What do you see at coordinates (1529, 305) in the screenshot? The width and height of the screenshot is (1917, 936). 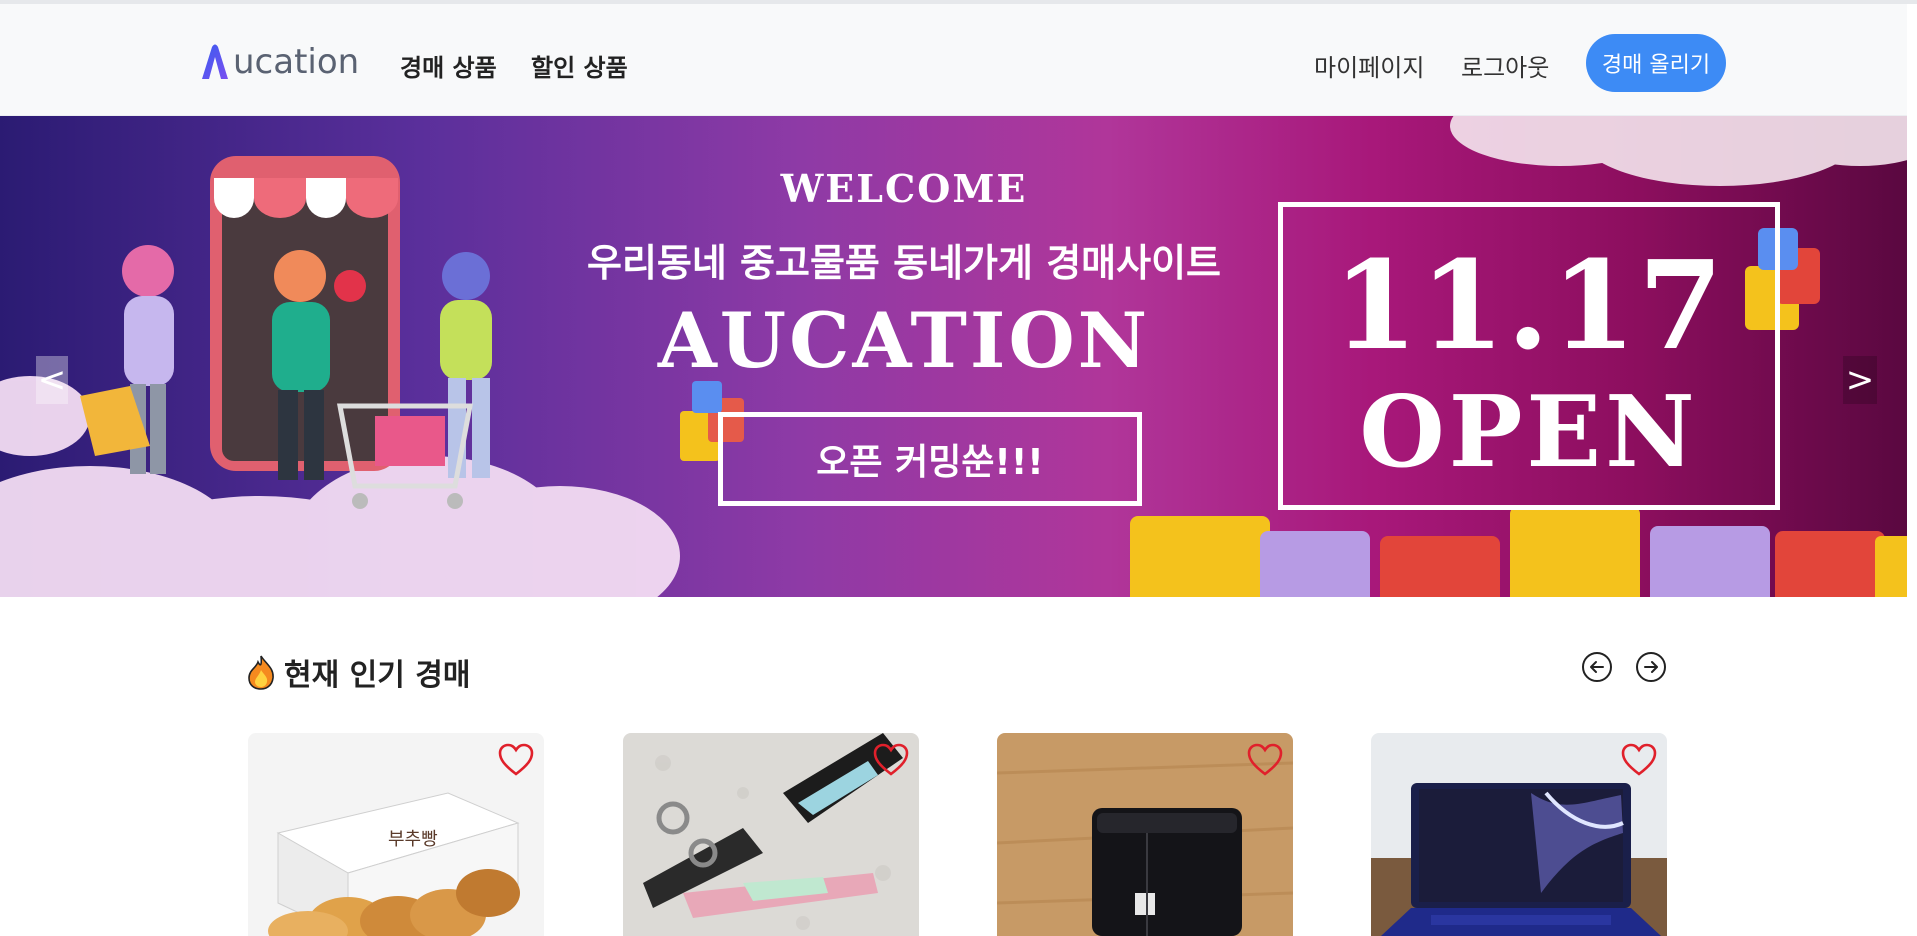 I see `open-date: 11.17` at bounding box center [1529, 305].